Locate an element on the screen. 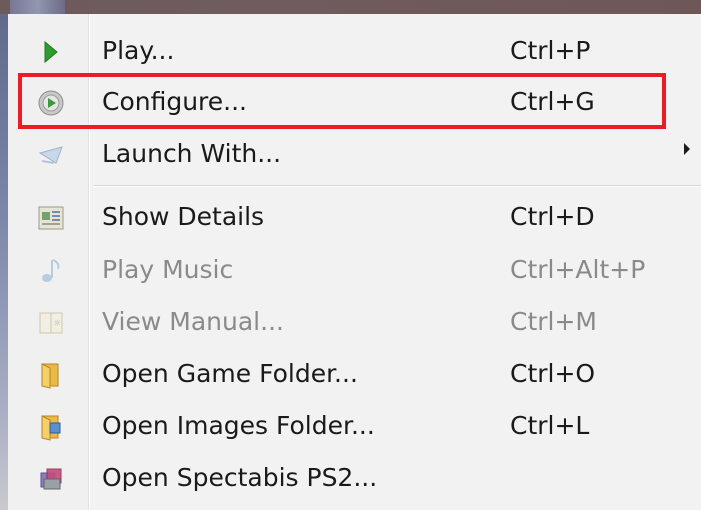 The image size is (701, 510). menu-item-open-images-folder: Open Images Folder... Ctrl+L is located at coordinates (354, 427).